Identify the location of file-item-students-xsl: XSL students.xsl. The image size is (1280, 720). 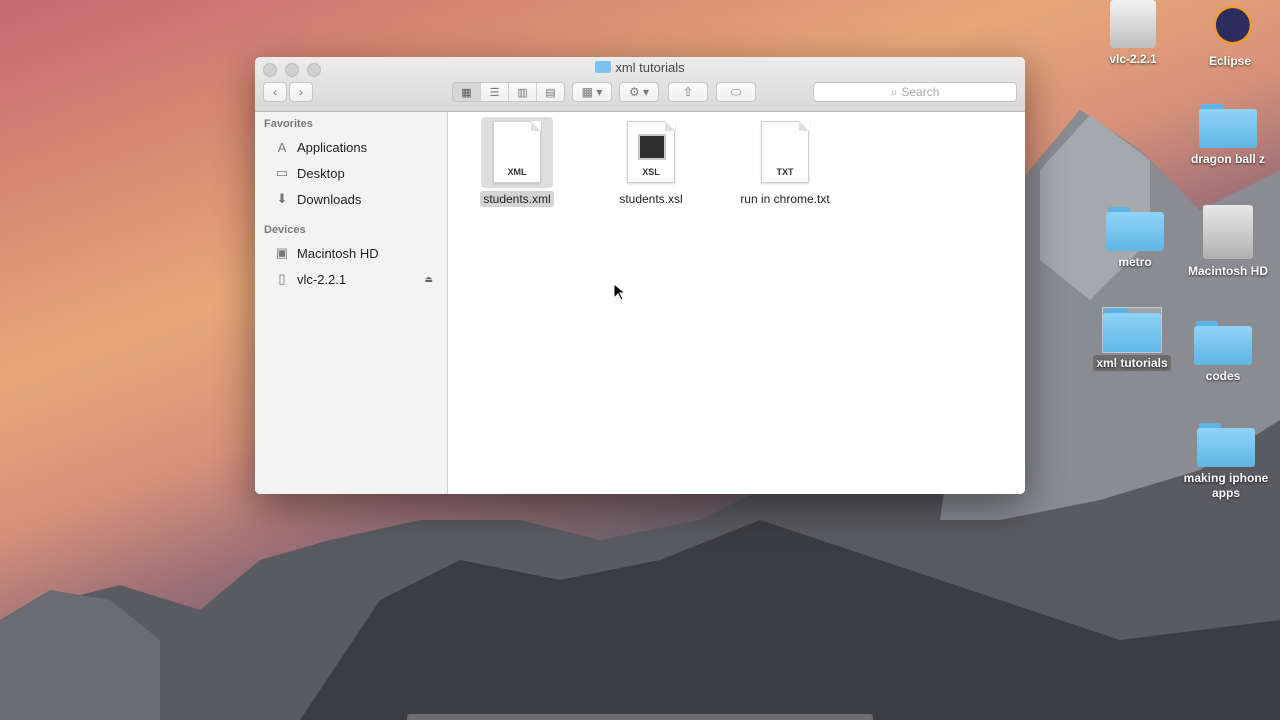
(651, 162).